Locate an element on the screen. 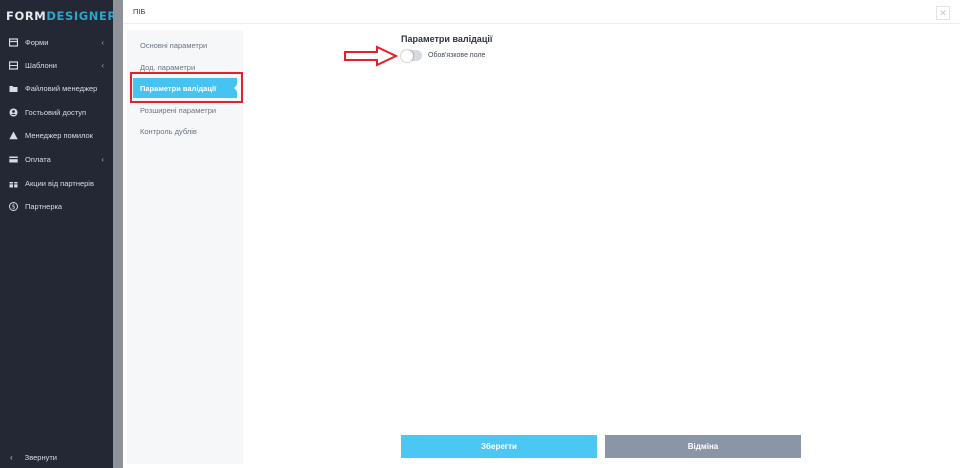 This screenshot has height=468, width=960. tab-extra-params: Дод. параметри is located at coordinates (167, 67).